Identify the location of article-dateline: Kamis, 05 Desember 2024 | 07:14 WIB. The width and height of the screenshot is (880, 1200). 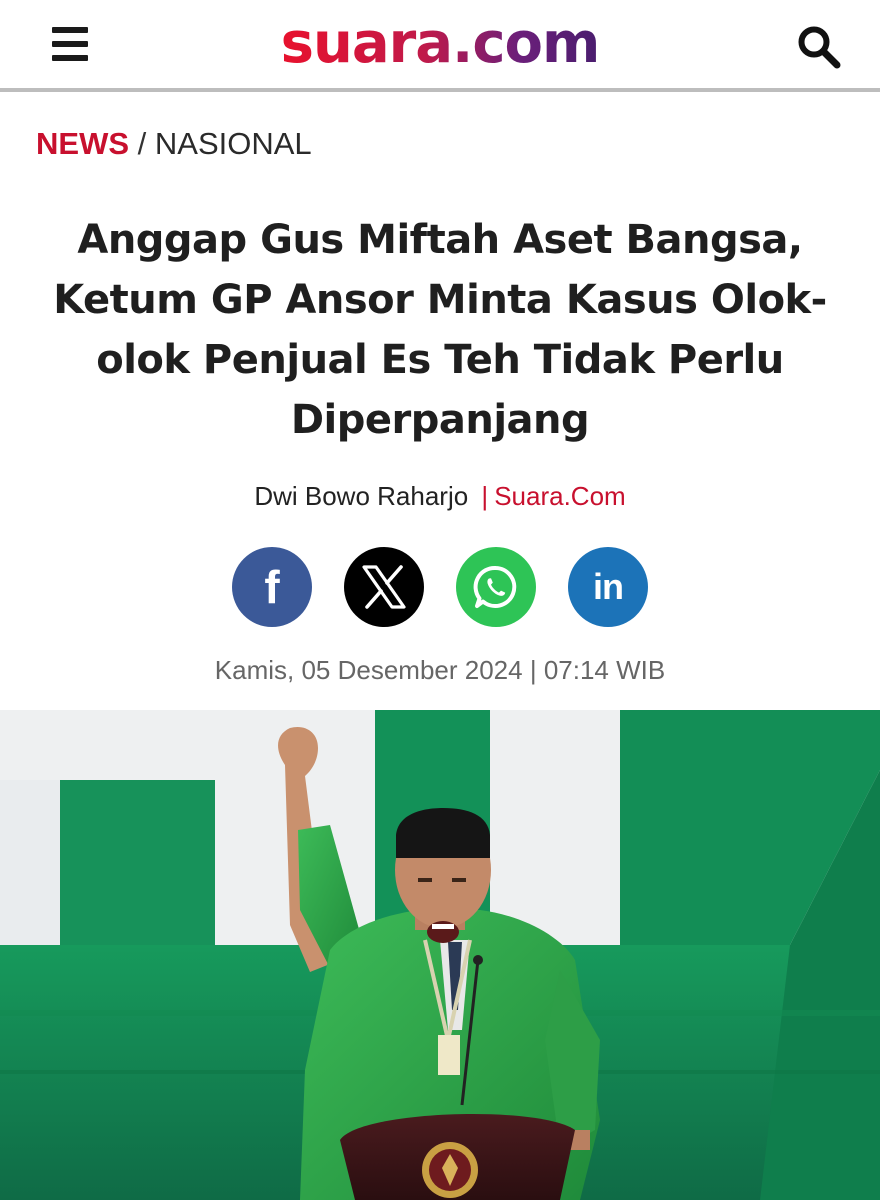
(440, 670).